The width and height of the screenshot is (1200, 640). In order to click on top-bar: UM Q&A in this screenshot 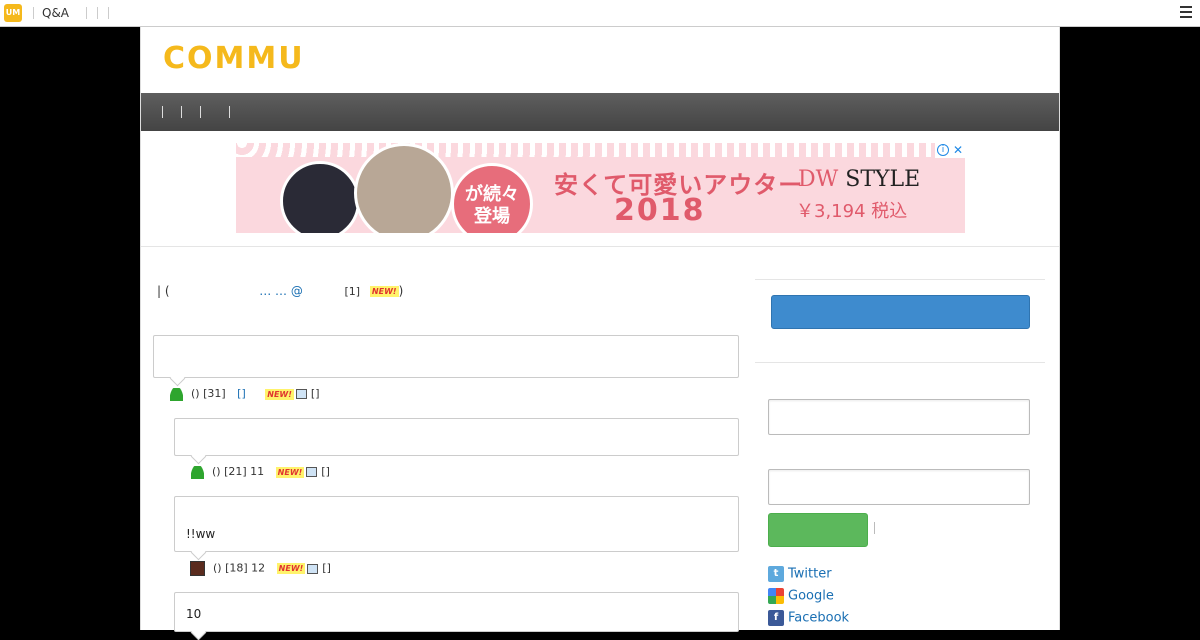, I will do `click(600, 13)`.